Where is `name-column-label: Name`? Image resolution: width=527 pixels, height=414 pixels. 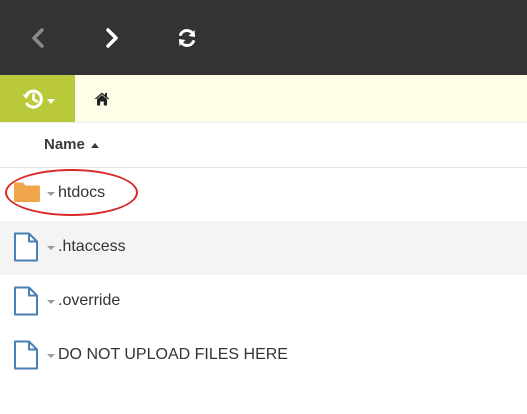 name-column-label: Name is located at coordinates (64, 144).